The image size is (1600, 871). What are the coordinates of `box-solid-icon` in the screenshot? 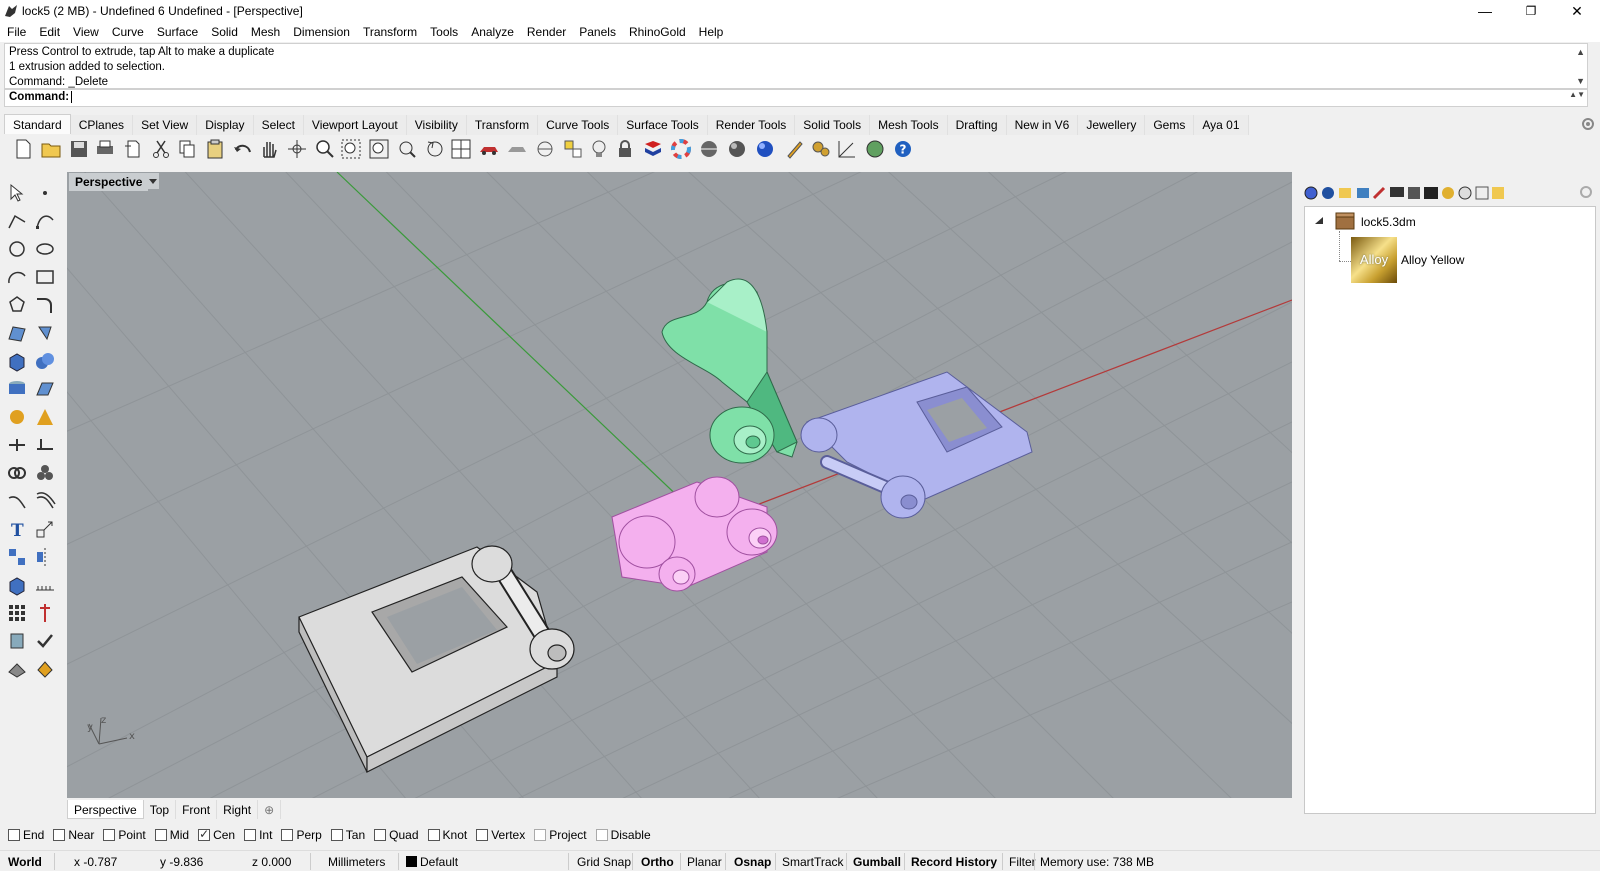 It's located at (17, 361).